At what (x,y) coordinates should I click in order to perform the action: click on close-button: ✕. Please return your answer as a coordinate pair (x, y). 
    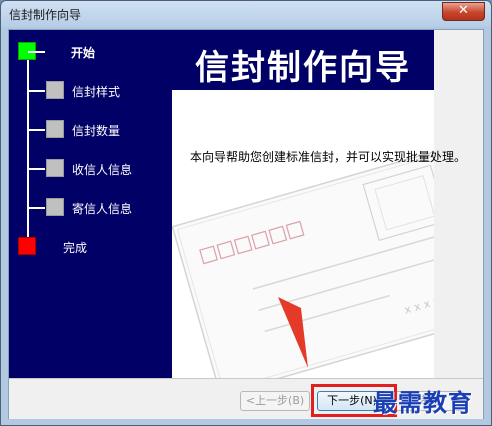
    Looking at the image, I should click on (463, 11).